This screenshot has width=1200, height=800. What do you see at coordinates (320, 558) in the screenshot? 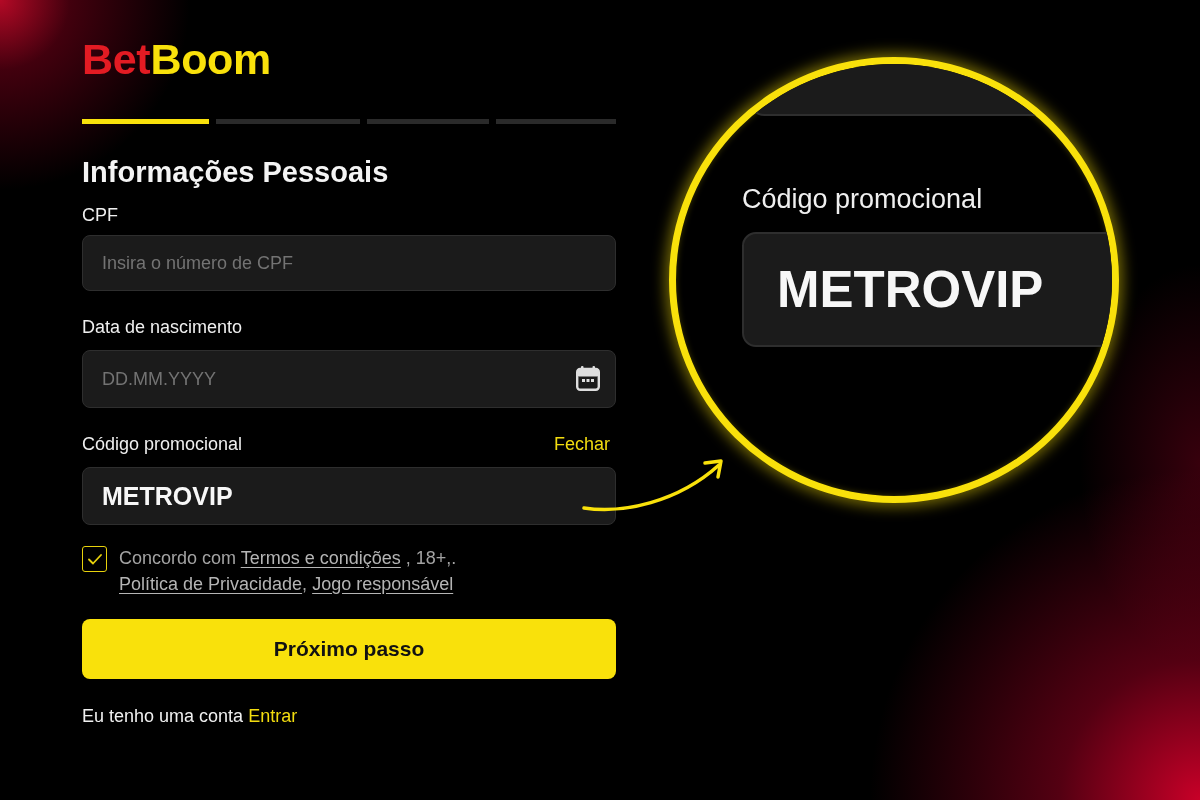
I see `policy-link: Termos e condições` at bounding box center [320, 558].